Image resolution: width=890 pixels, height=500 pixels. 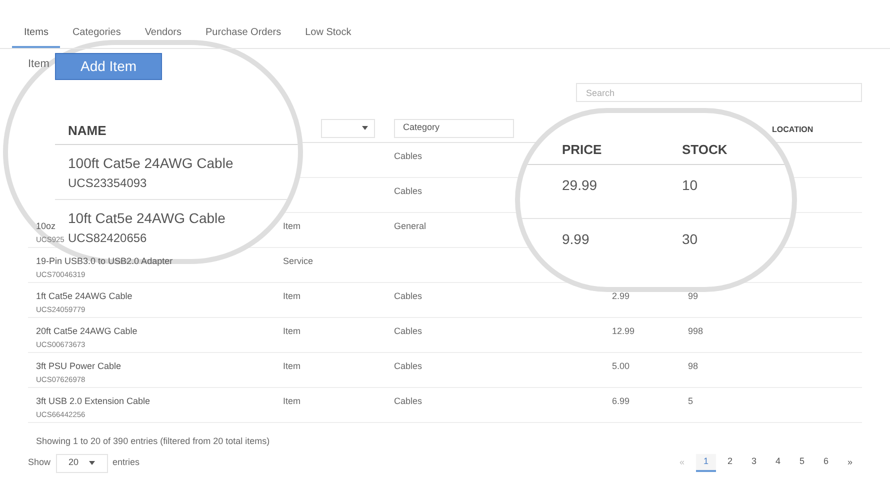 What do you see at coordinates (84, 296) in the screenshot?
I see `item-name: 1ft Cat5e 24AWG Cable` at bounding box center [84, 296].